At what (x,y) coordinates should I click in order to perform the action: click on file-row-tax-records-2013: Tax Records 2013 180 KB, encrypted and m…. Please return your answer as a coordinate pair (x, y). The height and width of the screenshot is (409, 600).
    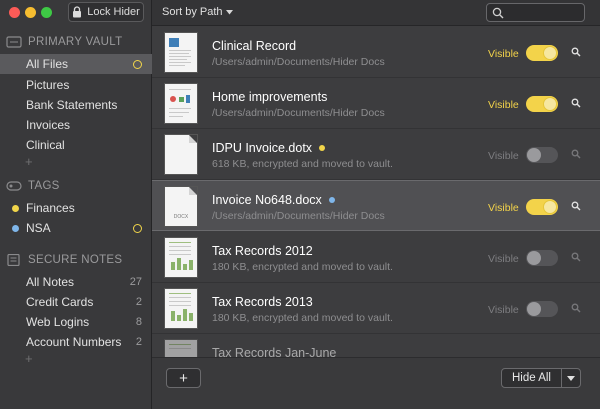
    Looking at the image, I should click on (376, 308).